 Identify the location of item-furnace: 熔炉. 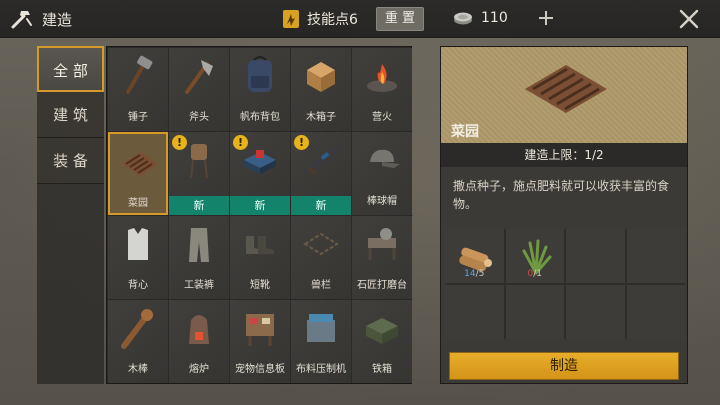
(199, 341).